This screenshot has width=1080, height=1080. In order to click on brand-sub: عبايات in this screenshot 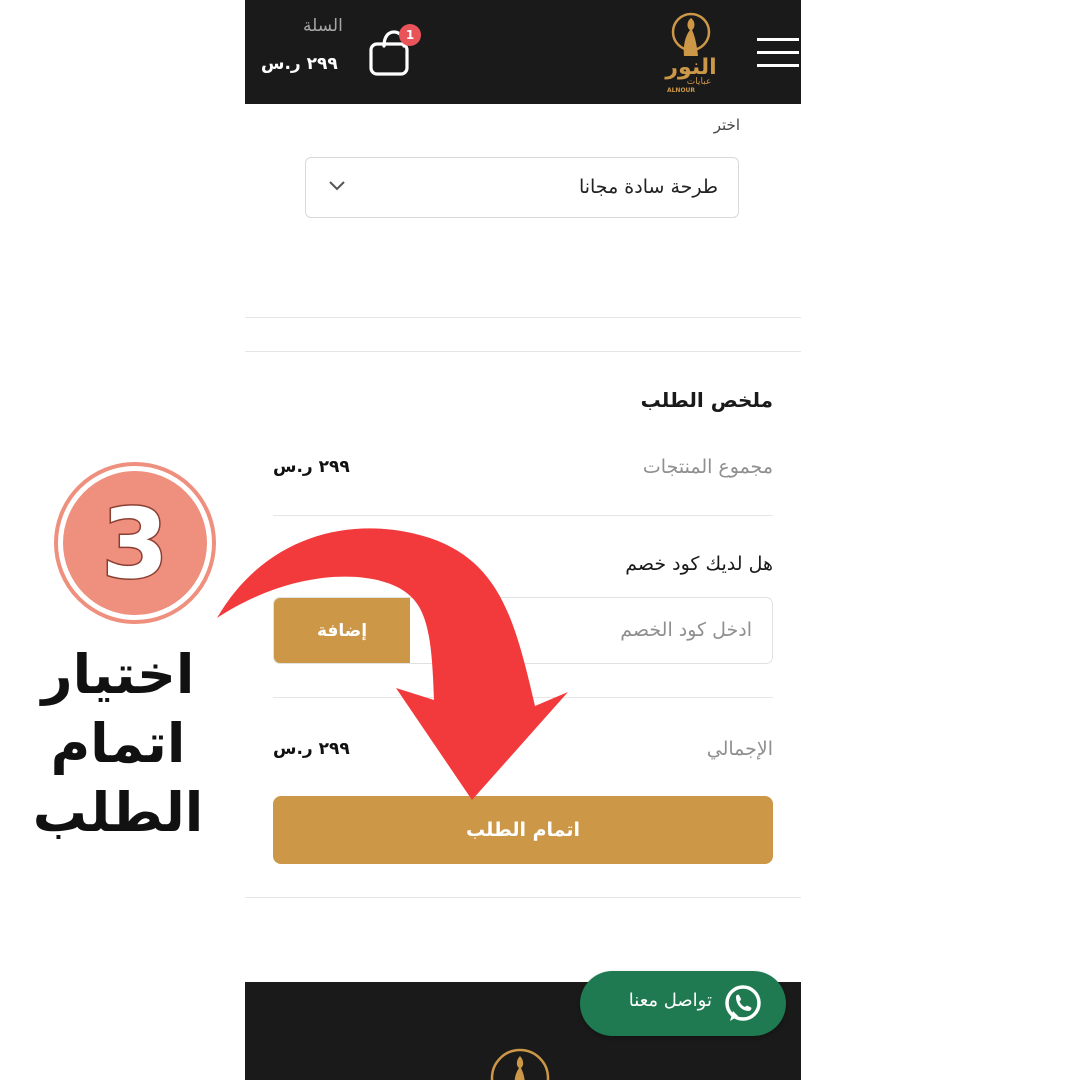, I will do `click(699, 82)`.